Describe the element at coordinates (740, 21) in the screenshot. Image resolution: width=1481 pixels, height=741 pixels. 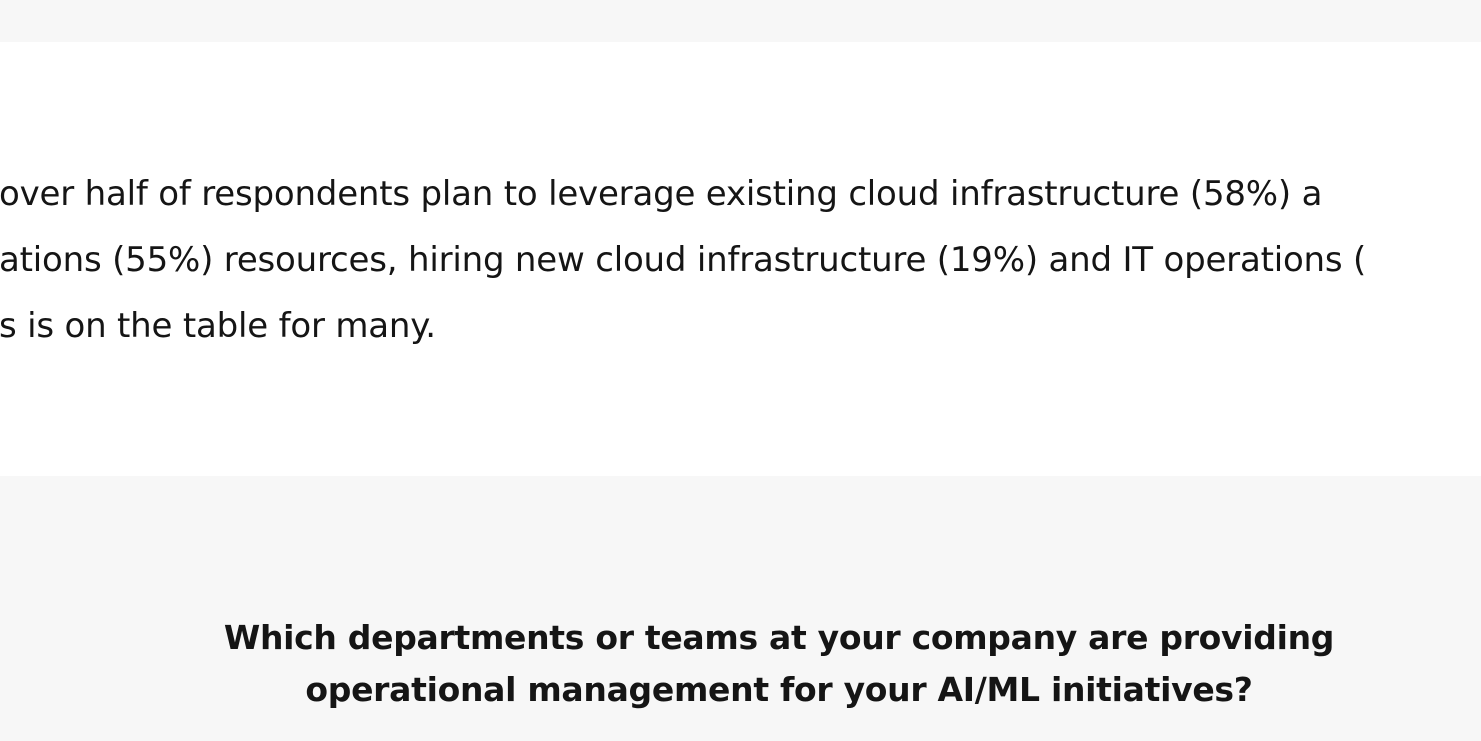
I see `top-band` at that location.